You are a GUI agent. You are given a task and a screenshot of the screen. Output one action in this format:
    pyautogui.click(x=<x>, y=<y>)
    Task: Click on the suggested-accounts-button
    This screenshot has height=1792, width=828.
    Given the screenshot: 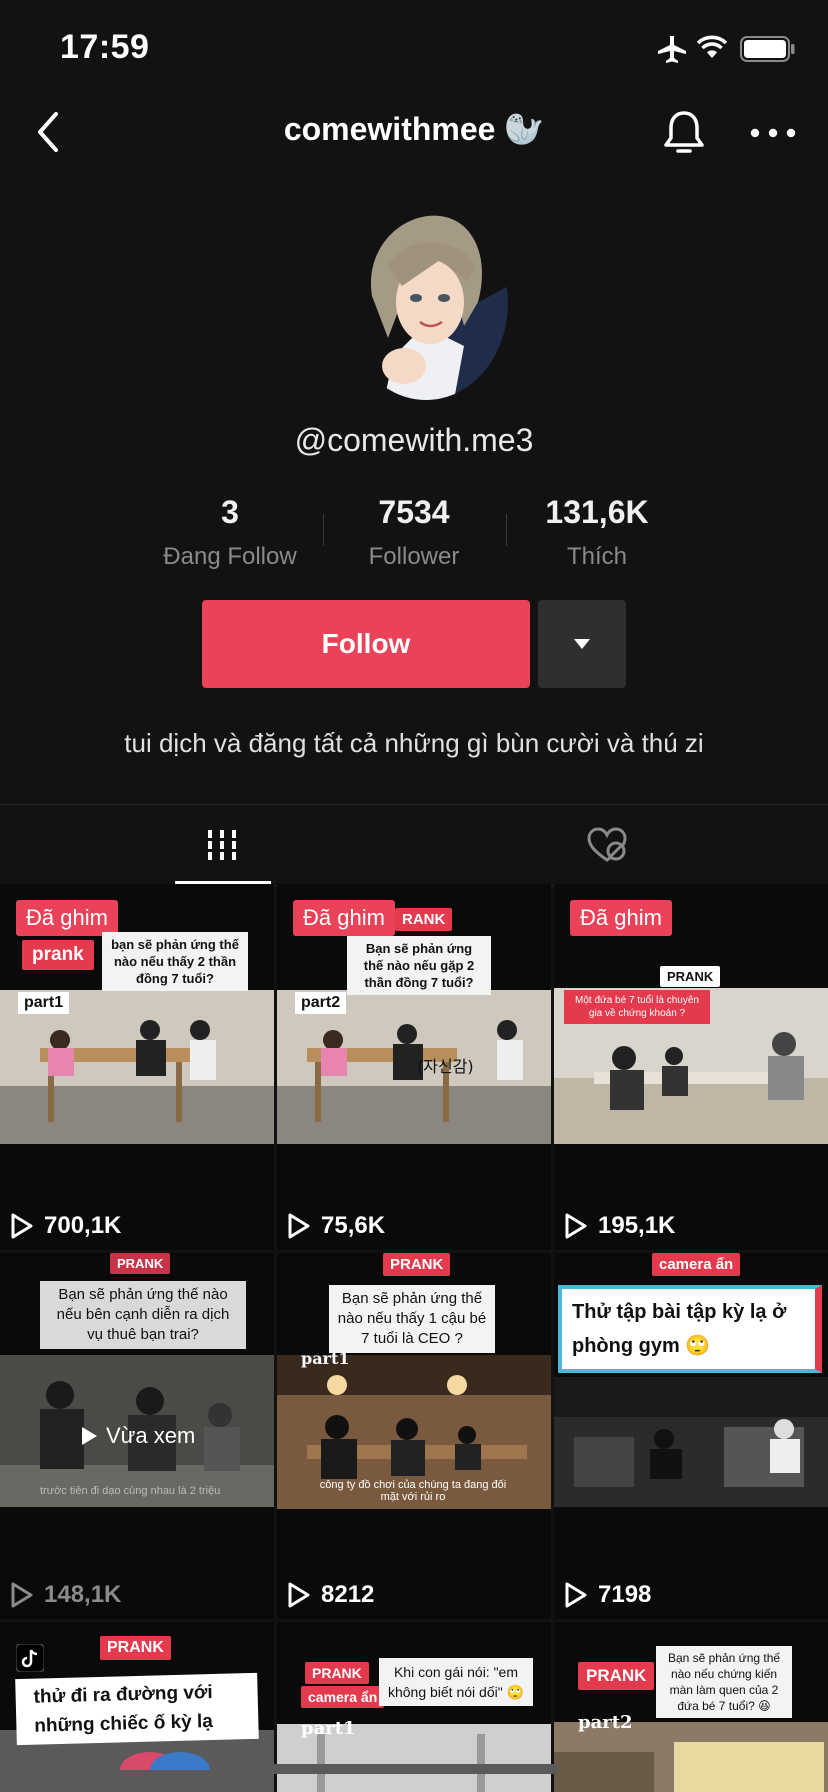 What is the action you would take?
    pyautogui.click(x=582, y=644)
    